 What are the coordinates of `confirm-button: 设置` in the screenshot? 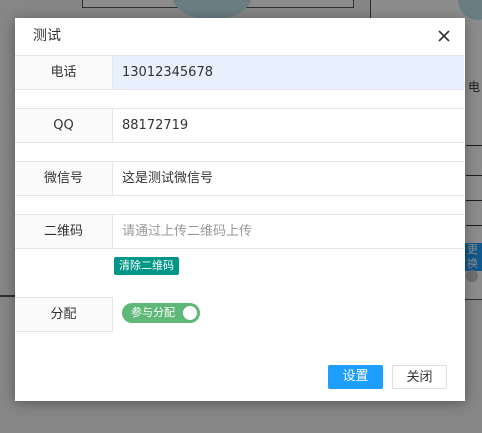 It's located at (355, 377).